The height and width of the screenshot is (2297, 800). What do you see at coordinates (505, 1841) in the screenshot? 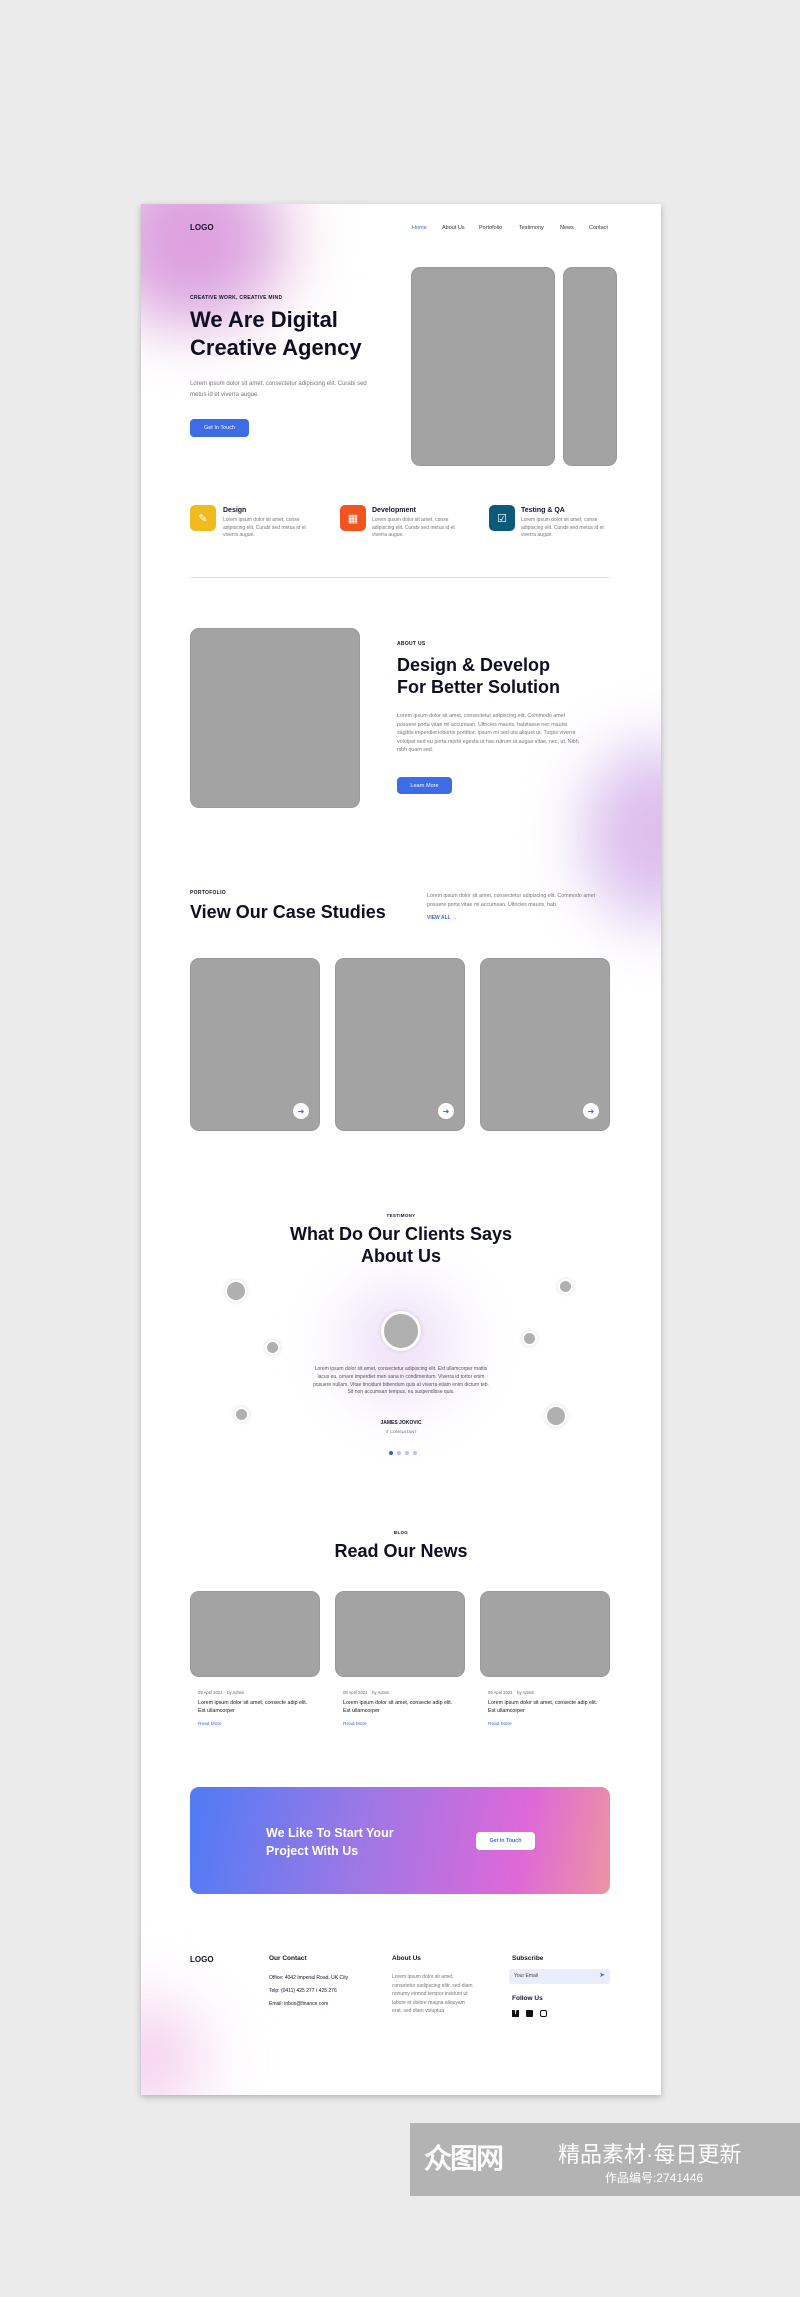
I see `cta-get-in-touch-button: Get In Touch` at bounding box center [505, 1841].